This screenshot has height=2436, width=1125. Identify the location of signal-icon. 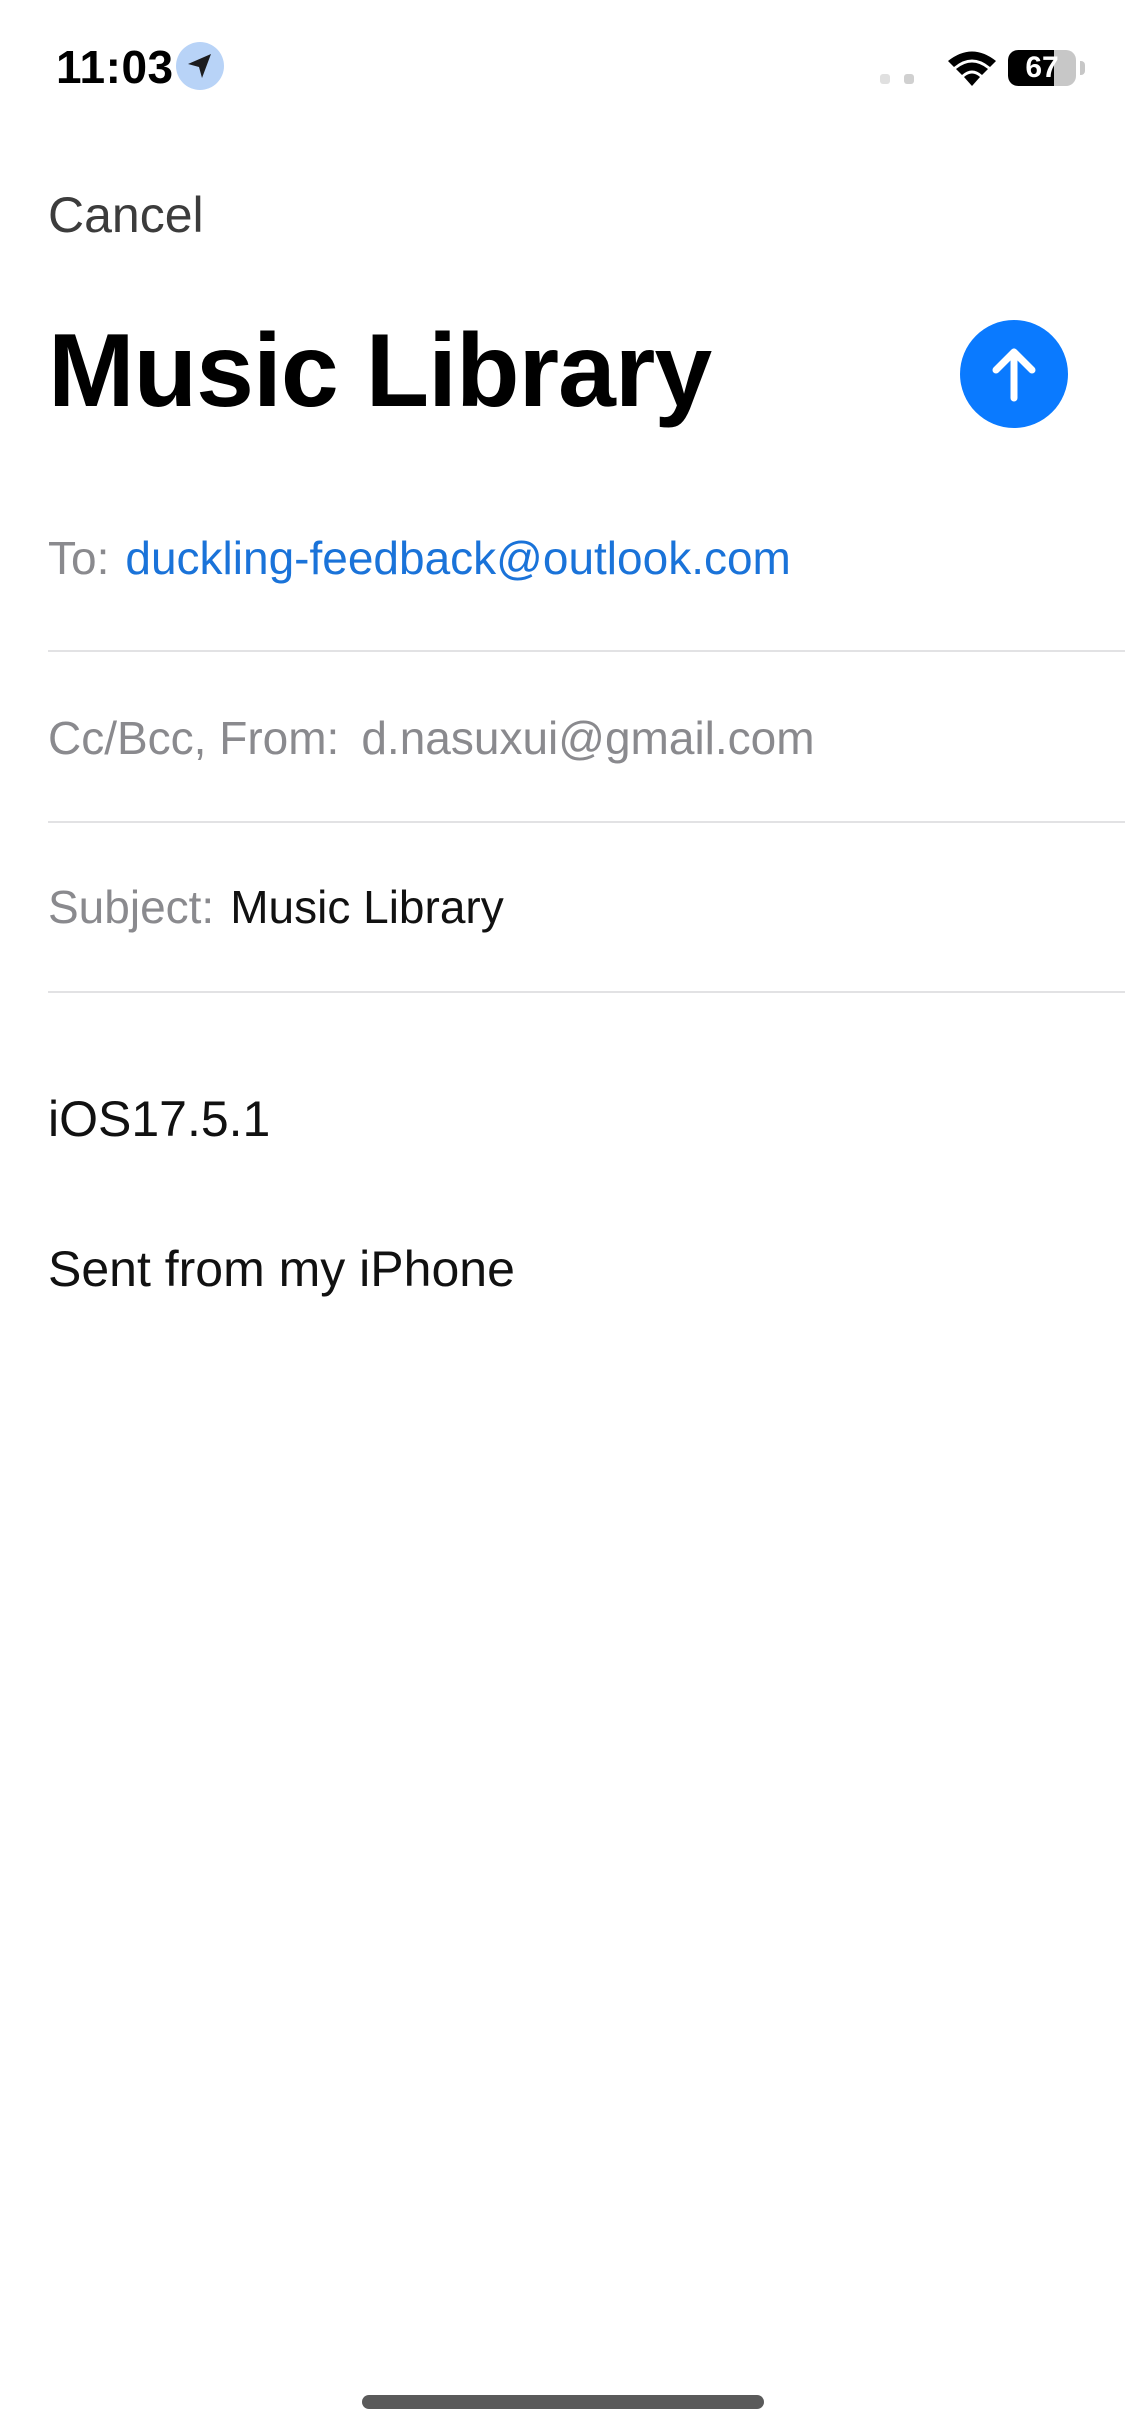
(897, 79).